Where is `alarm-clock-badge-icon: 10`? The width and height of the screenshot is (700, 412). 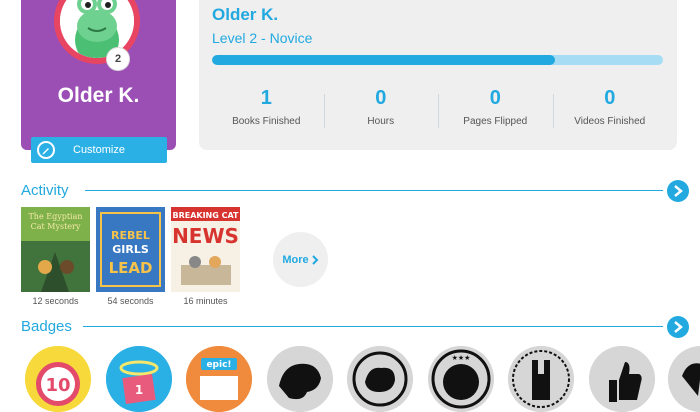
alarm-clock-badge-icon: 10 is located at coordinates (58, 379).